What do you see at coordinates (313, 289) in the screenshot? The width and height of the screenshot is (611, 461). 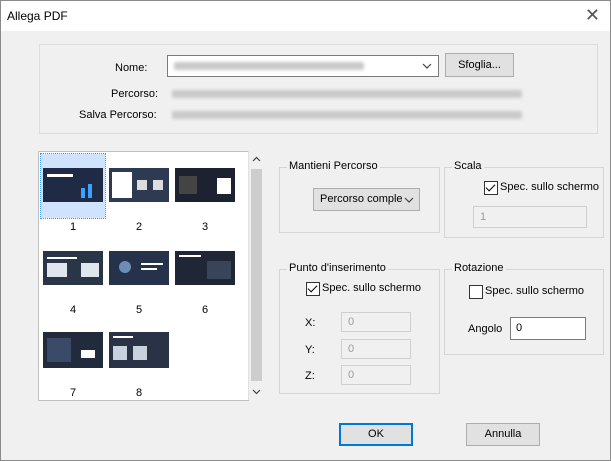 I see `insertion-specify-checkbox` at bounding box center [313, 289].